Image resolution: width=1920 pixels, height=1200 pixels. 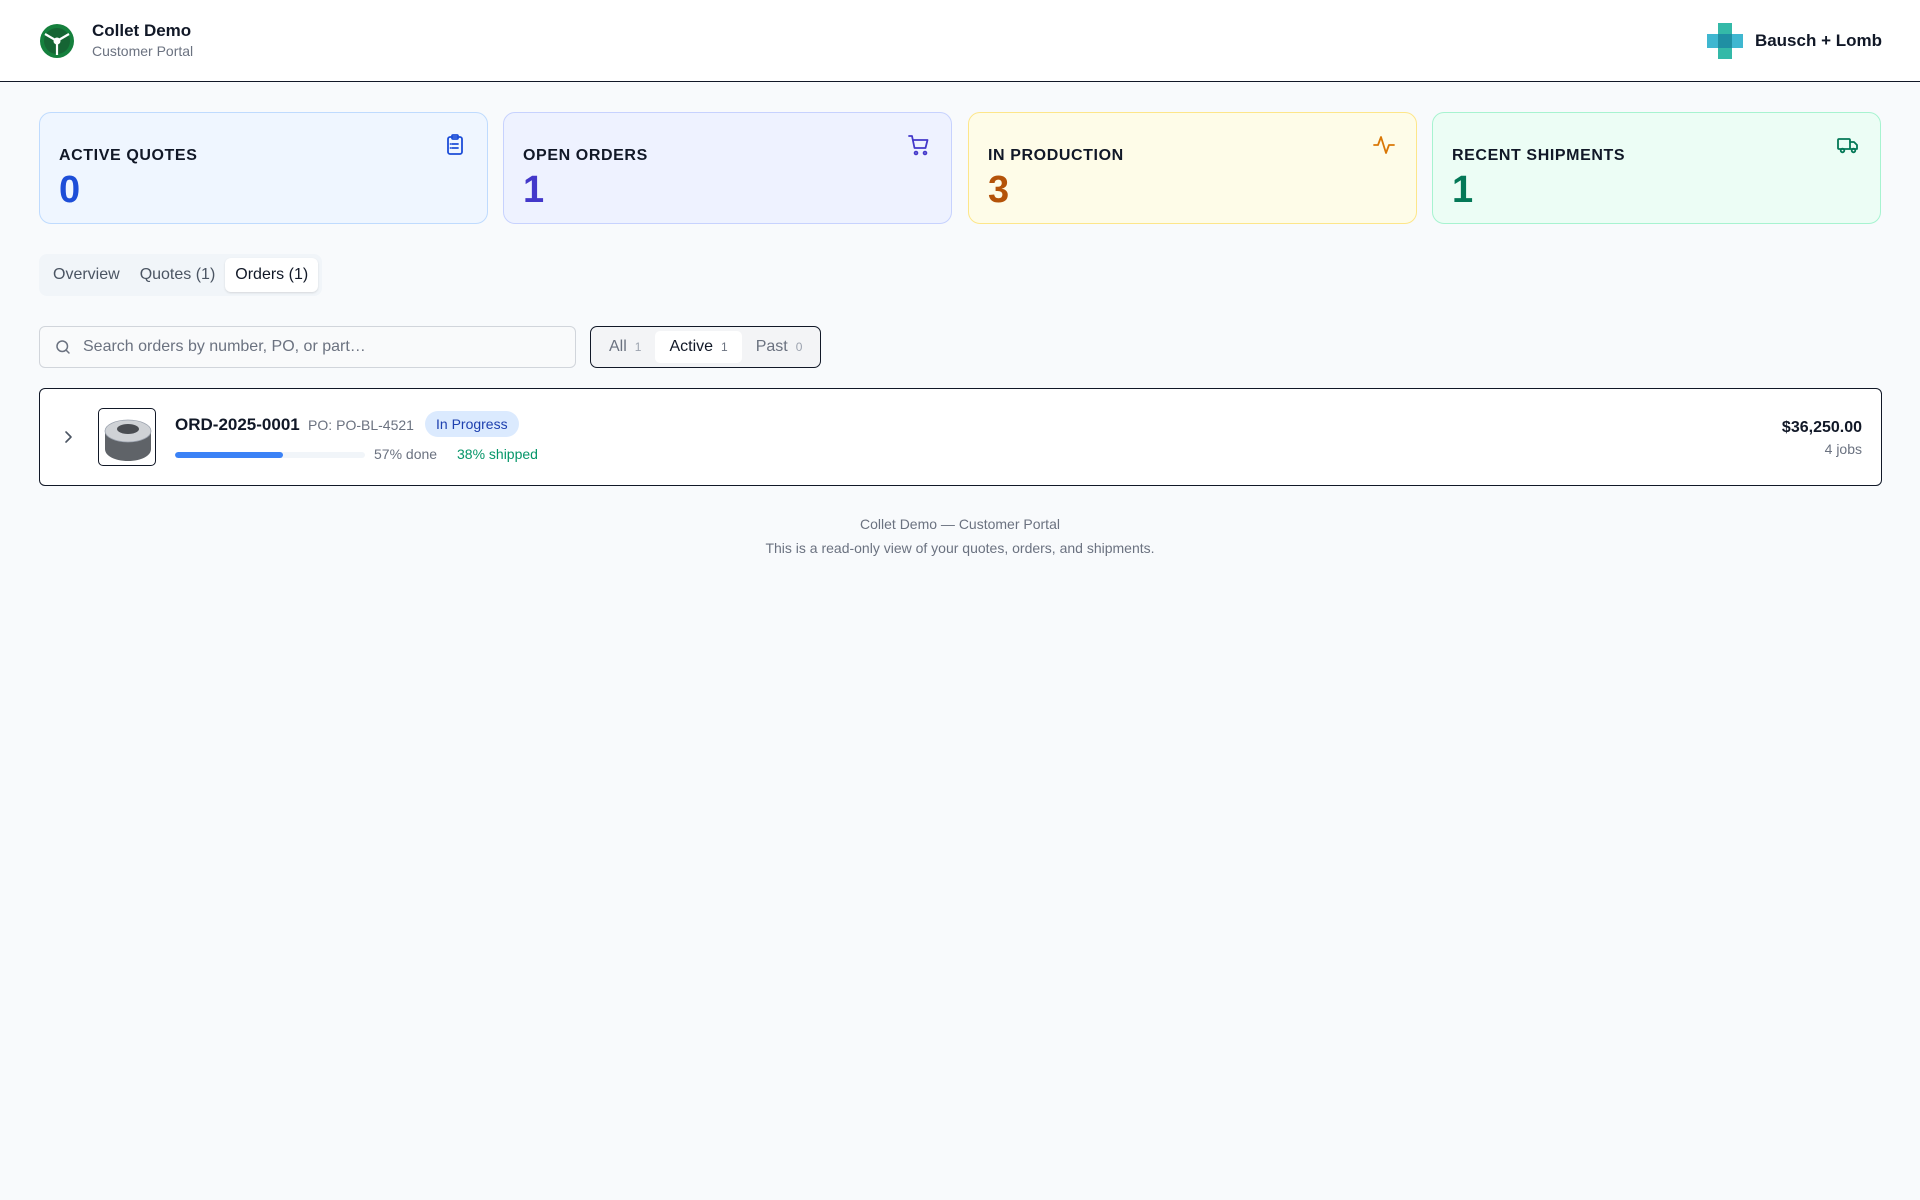 What do you see at coordinates (691, 346) in the screenshot?
I see `filter-label: Active` at bounding box center [691, 346].